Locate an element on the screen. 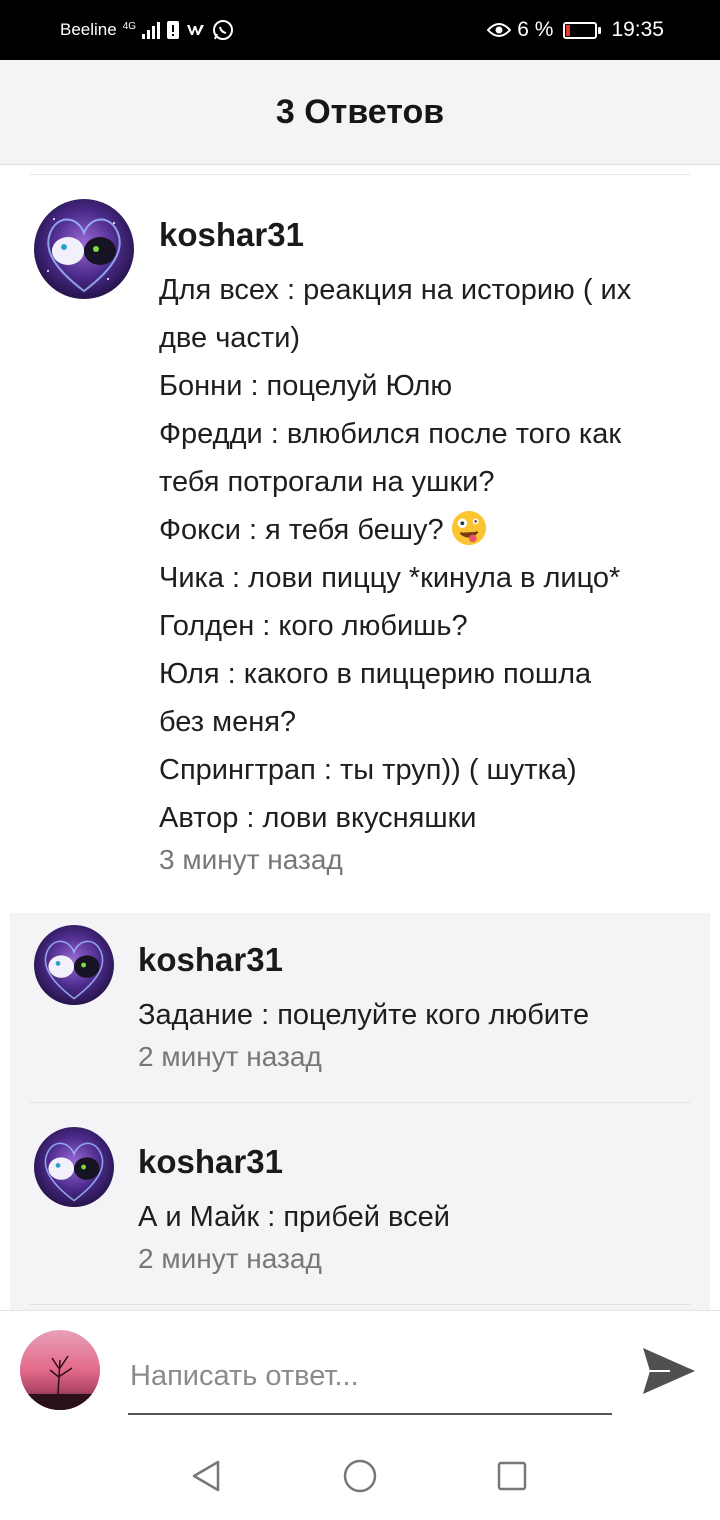 This screenshot has width=720, height=1520. header: 3 Ответов is located at coordinates (360, 112).